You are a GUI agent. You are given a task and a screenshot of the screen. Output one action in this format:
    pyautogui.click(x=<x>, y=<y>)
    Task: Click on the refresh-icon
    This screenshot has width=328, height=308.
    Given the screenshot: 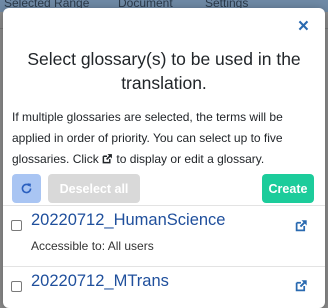 What is the action you would take?
    pyautogui.click(x=26, y=188)
    